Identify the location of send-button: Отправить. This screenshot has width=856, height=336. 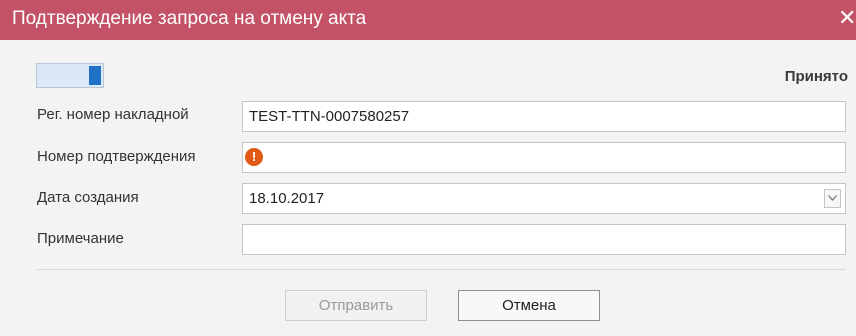
(356, 305).